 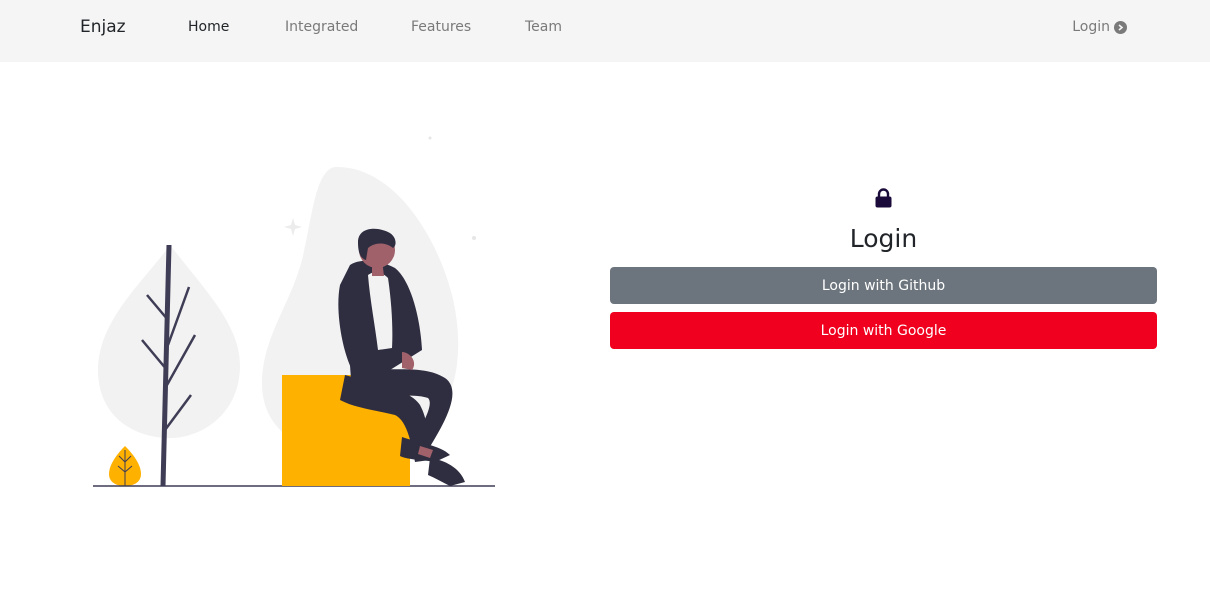 I want to click on nav-link-integrated: Integrated, so click(x=321, y=27).